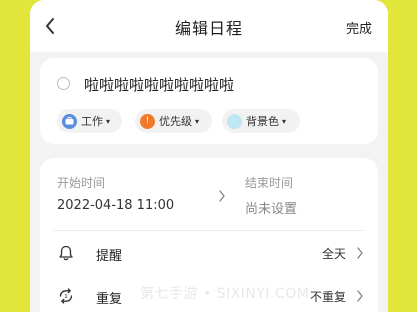 The height and width of the screenshot is (312, 417). Describe the element at coordinates (116, 205) in the screenshot. I see `start-time-value: 2022-04-18 11:00` at that location.